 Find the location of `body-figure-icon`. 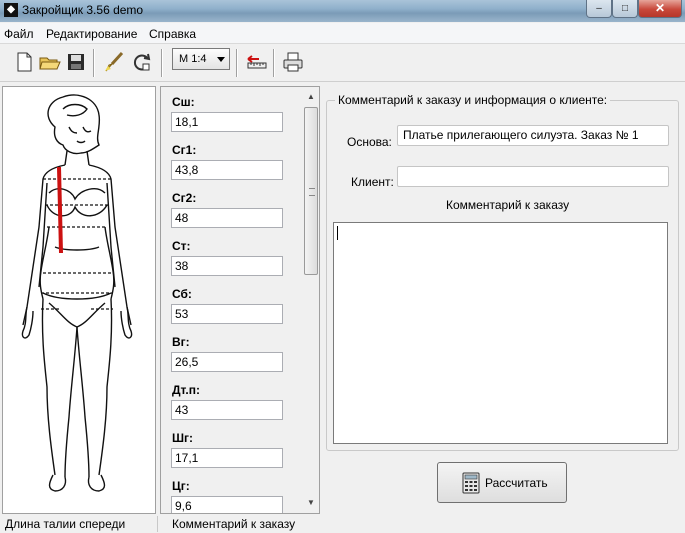

body-figure-icon is located at coordinates (77, 293).